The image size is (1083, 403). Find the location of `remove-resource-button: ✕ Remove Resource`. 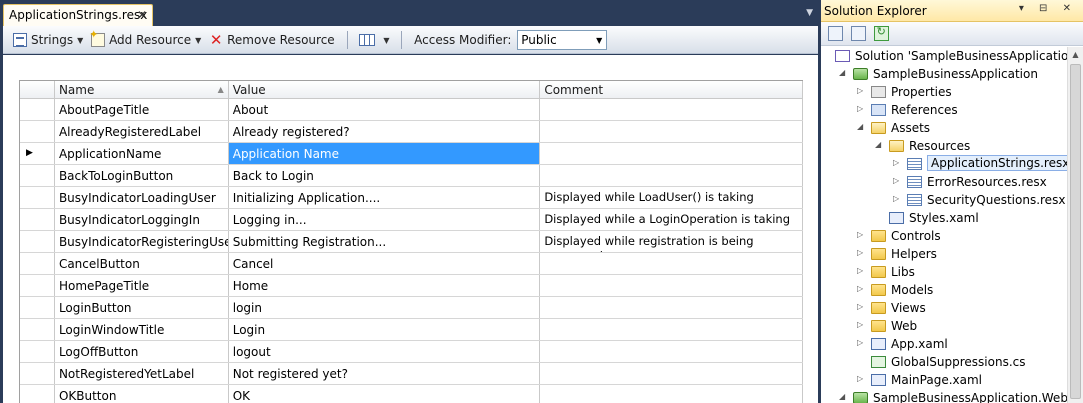

remove-resource-button: ✕ Remove Resource is located at coordinates (272, 40).